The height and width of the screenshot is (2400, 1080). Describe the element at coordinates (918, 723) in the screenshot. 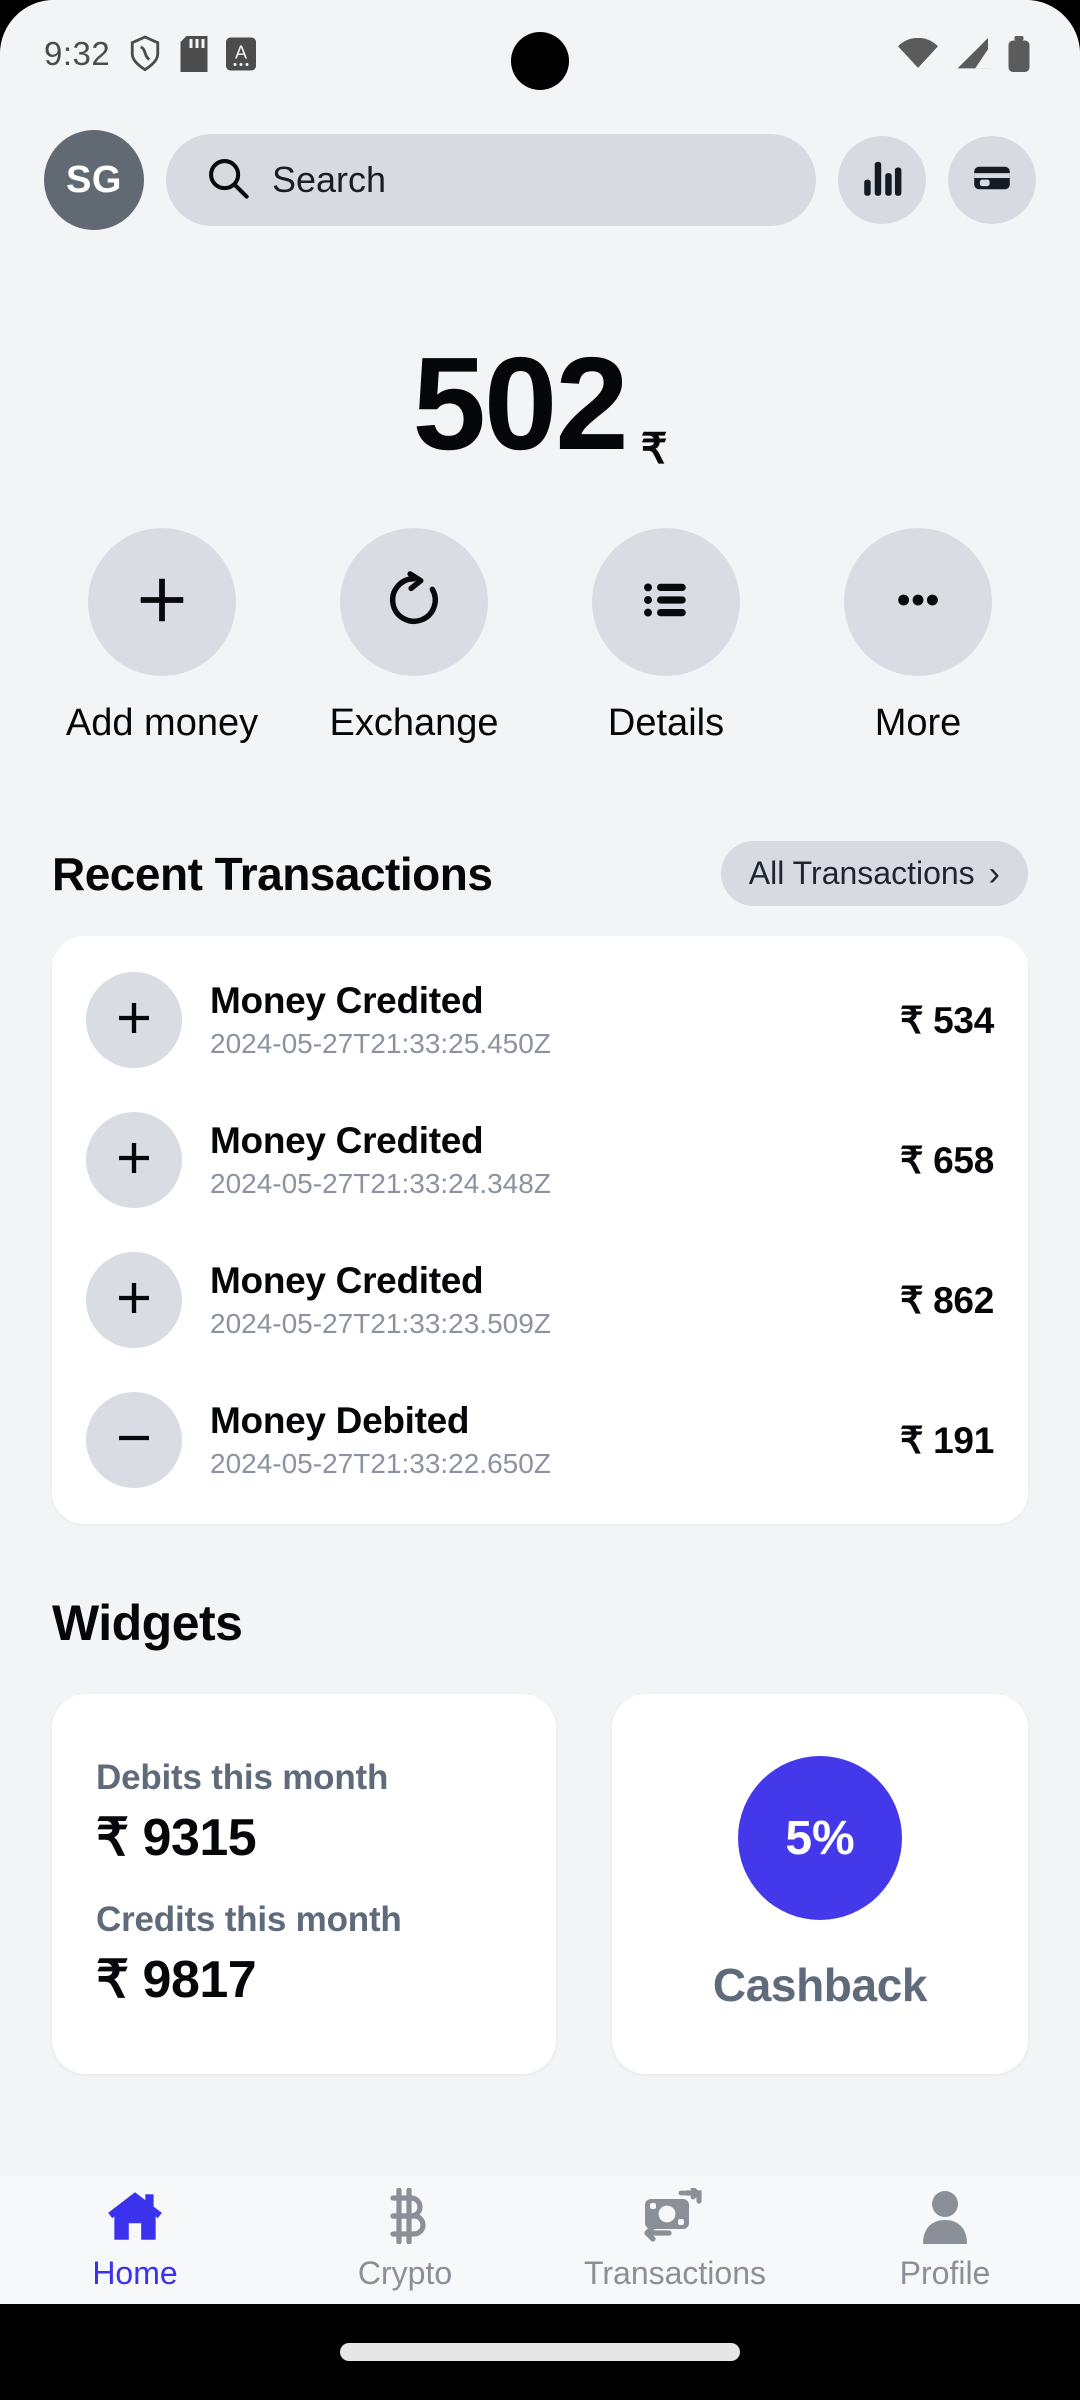

I see `action-more-label: More` at that location.